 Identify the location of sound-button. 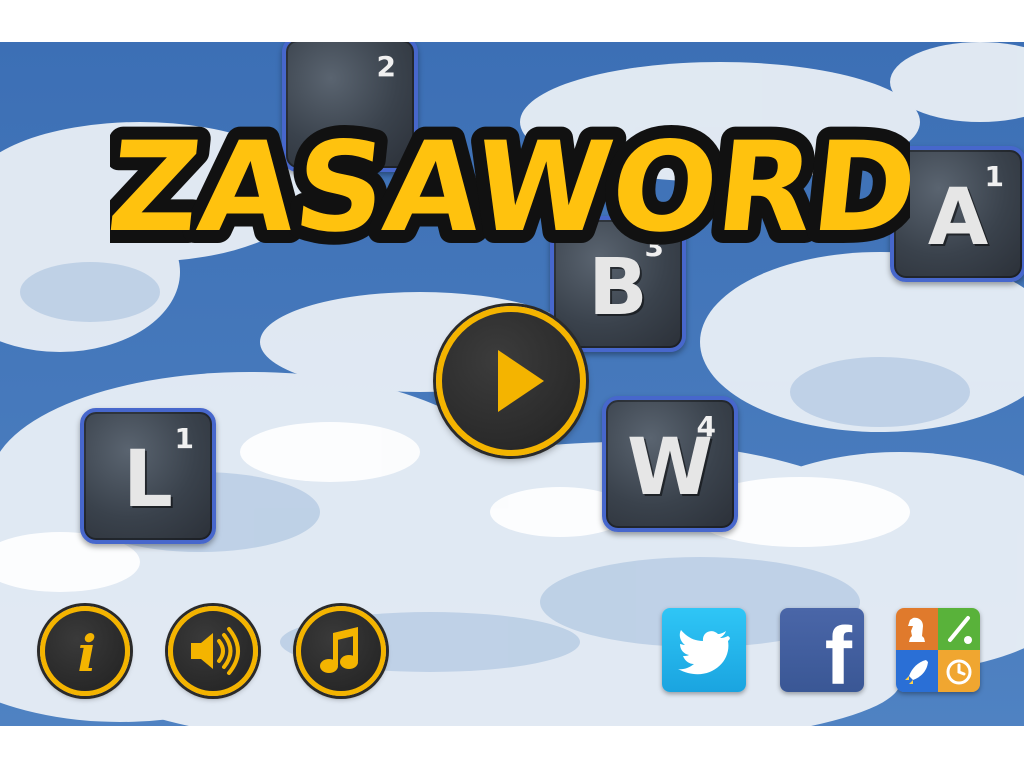
(213, 651).